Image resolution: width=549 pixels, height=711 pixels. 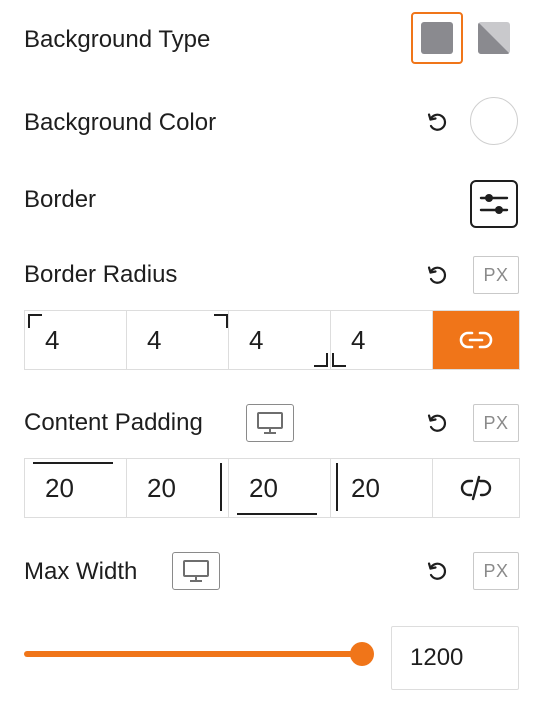 I want to click on content-padding-reset-icon, so click(x=437, y=423).